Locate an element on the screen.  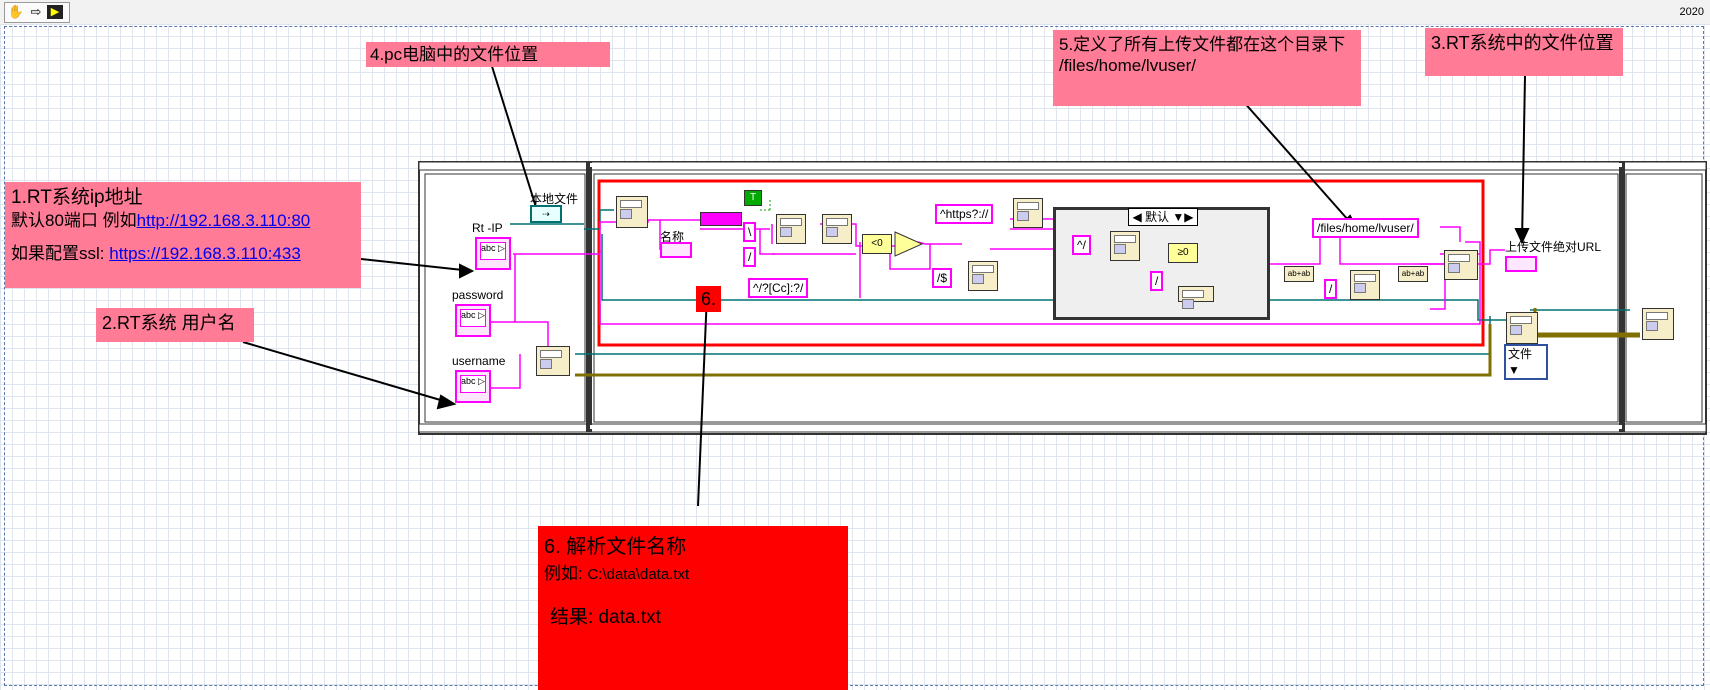
lvuser-path-constant: /files/home/lvuser/ is located at coordinates (1365, 228).